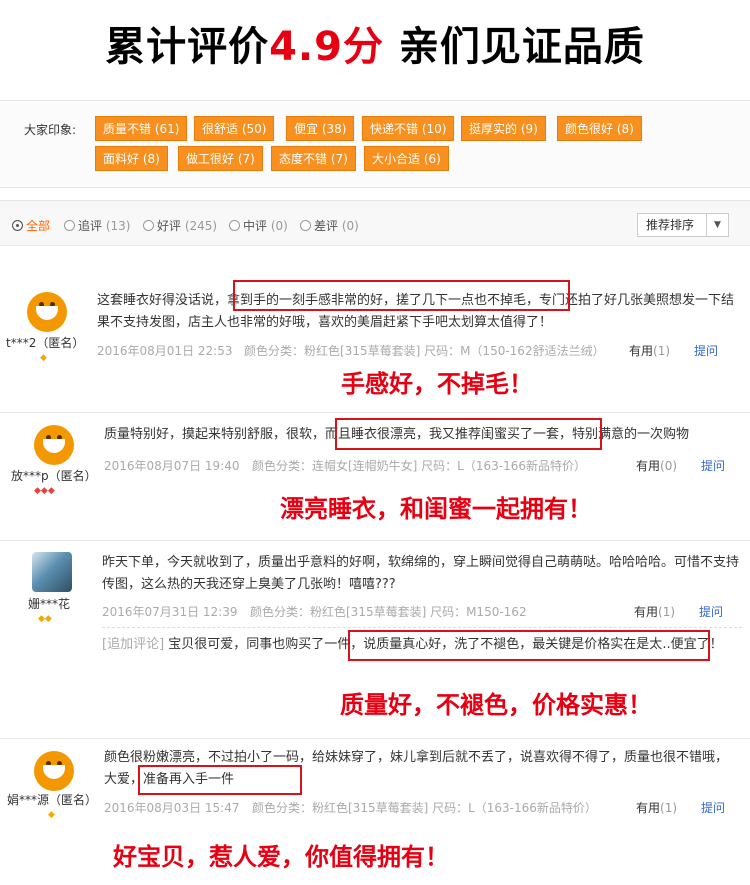  I want to click on promo-slogan: 好宝贝，惹人爱，你值得拥有！, so click(281, 857).